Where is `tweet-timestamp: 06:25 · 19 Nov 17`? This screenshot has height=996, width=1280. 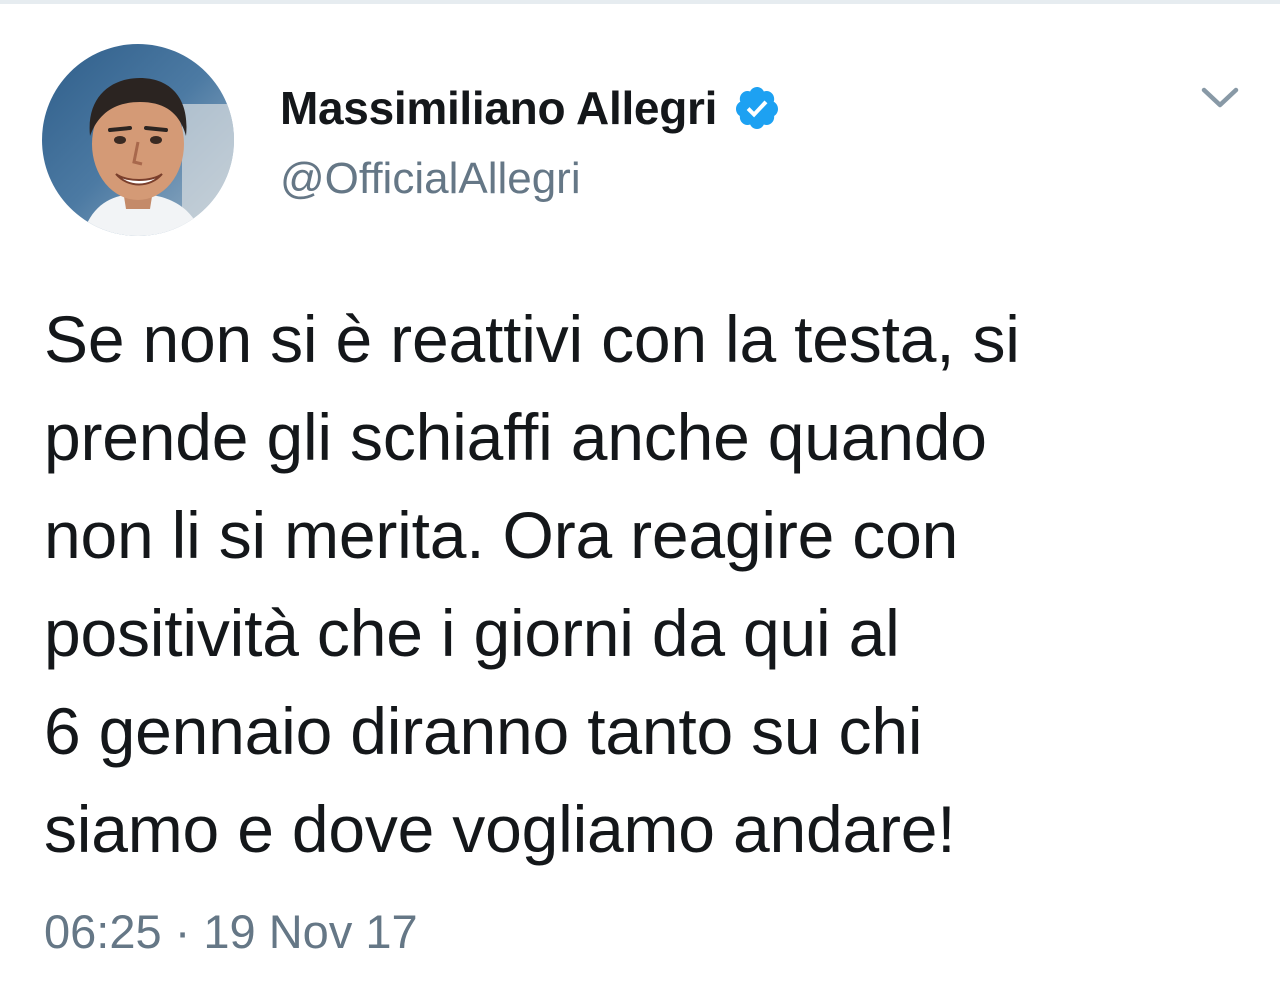 tweet-timestamp: 06:25 · 19 Nov 17 is located at coordinates (231, 931).